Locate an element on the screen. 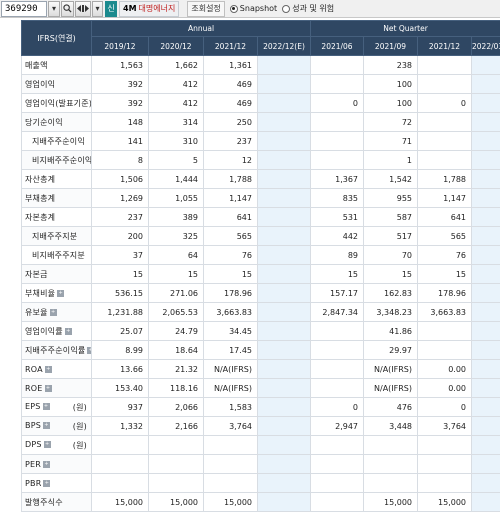 The height and width of the screenshot is (512, 500). value-cell: 310 is located at coordinates (176, 141).